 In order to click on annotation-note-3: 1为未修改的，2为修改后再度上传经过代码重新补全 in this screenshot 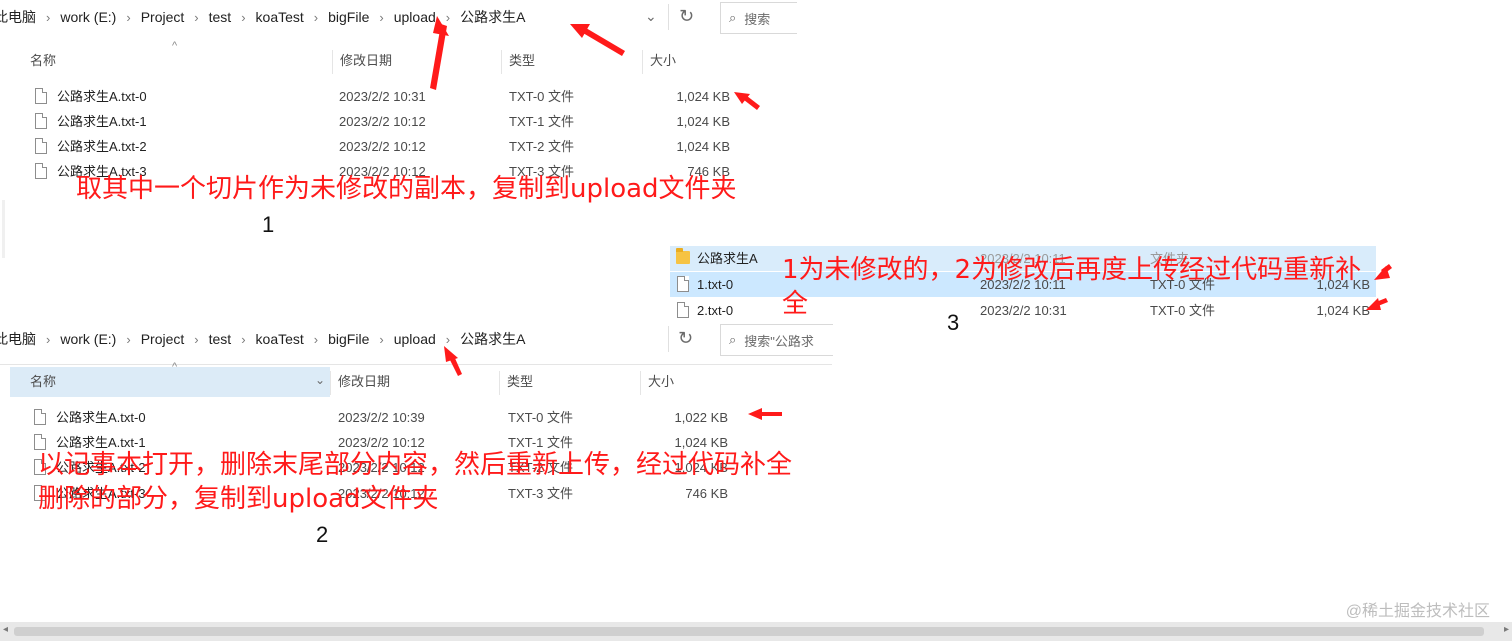, I will do `click(1072, 287)`.